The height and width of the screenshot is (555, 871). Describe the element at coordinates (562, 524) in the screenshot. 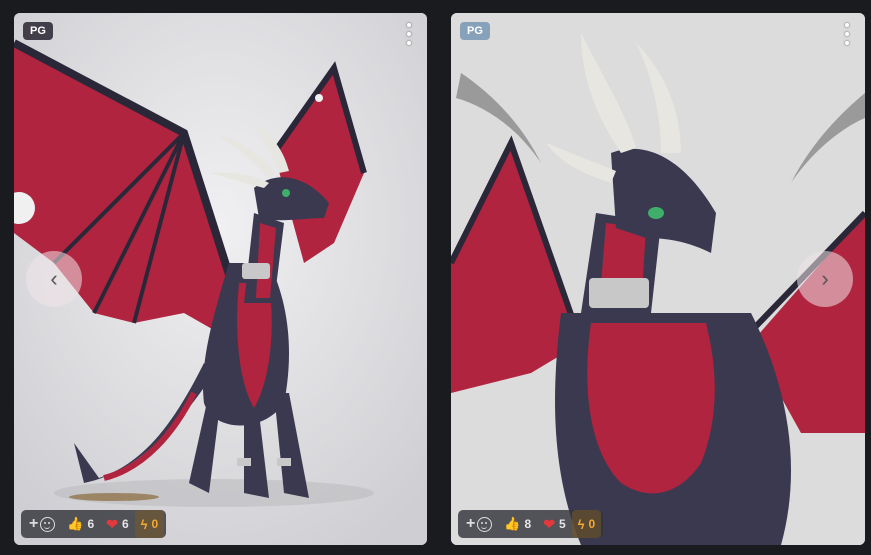

I see `heart-count: 5` at that location.